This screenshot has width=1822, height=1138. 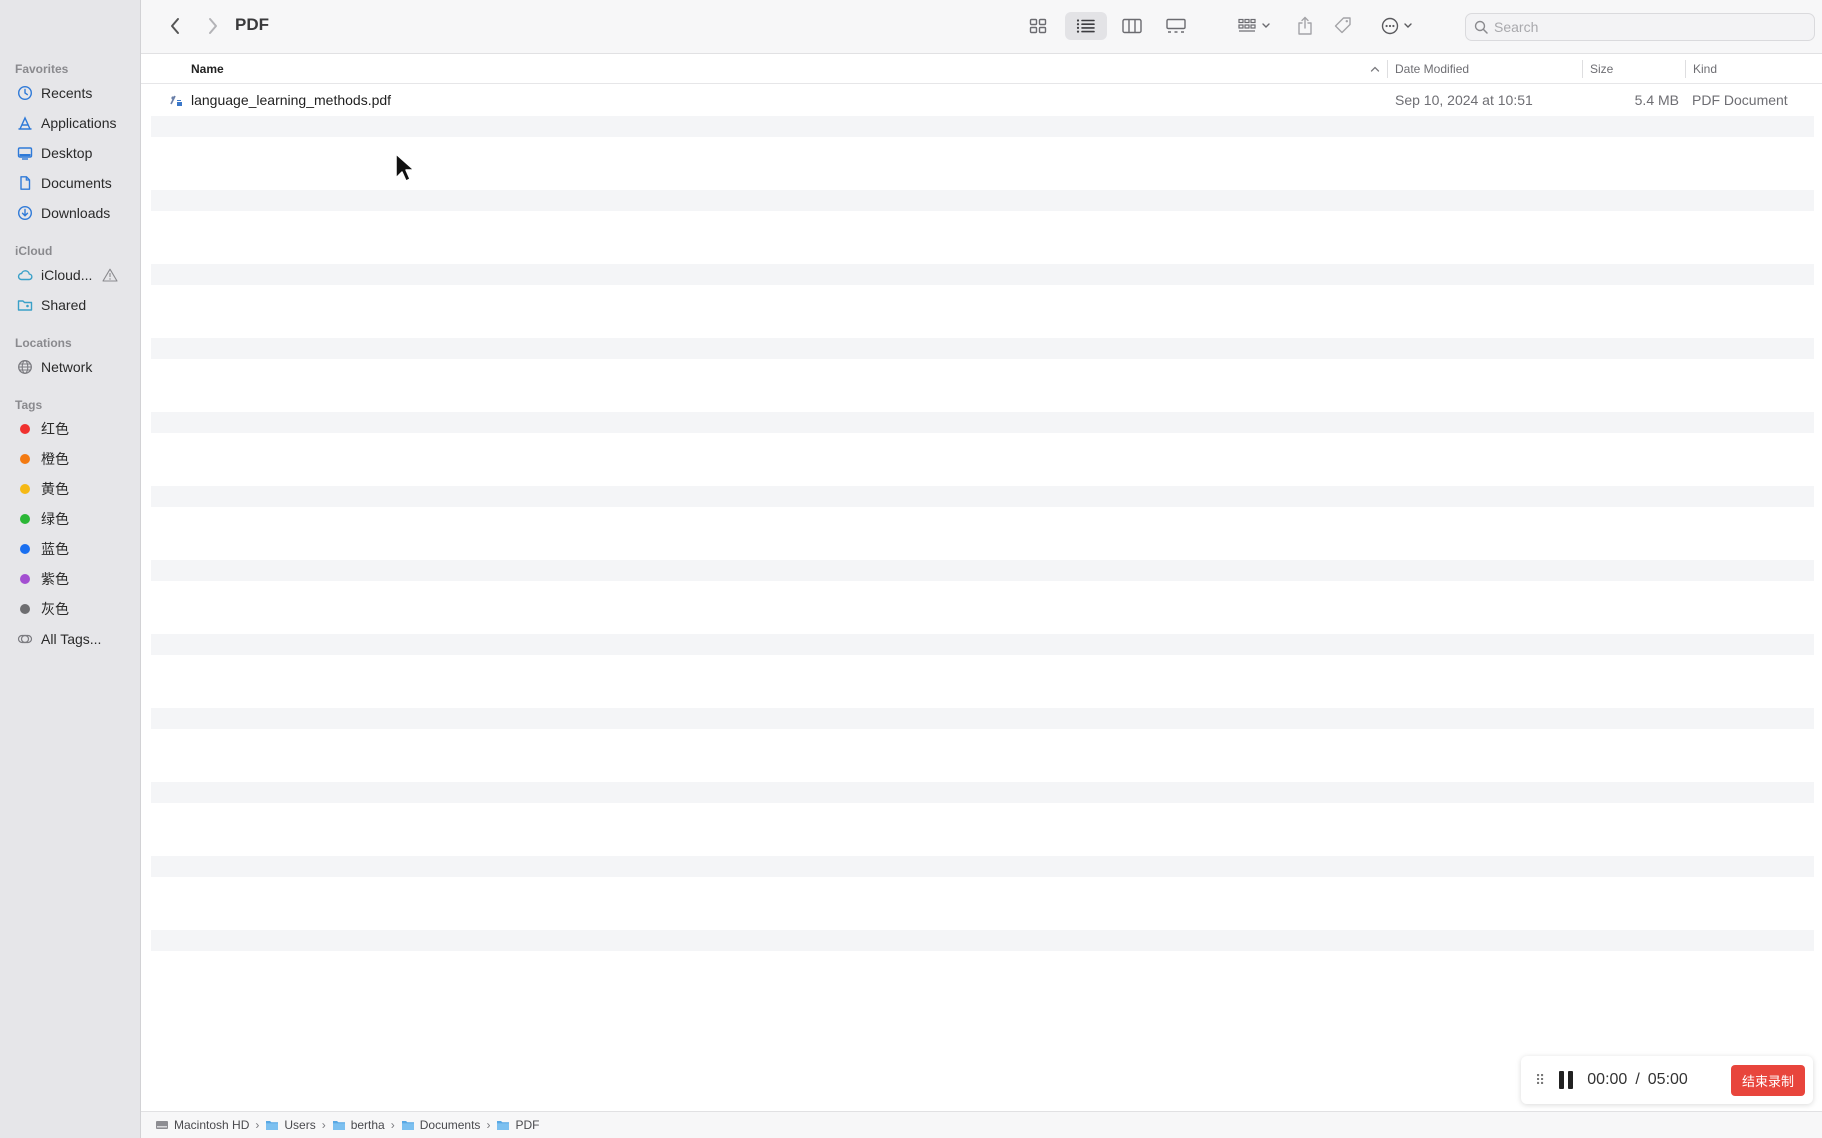 What do you see at coordinates (25, 275) in the screenshot?
I see `cloud-icon` at bounding box center [25, 275].